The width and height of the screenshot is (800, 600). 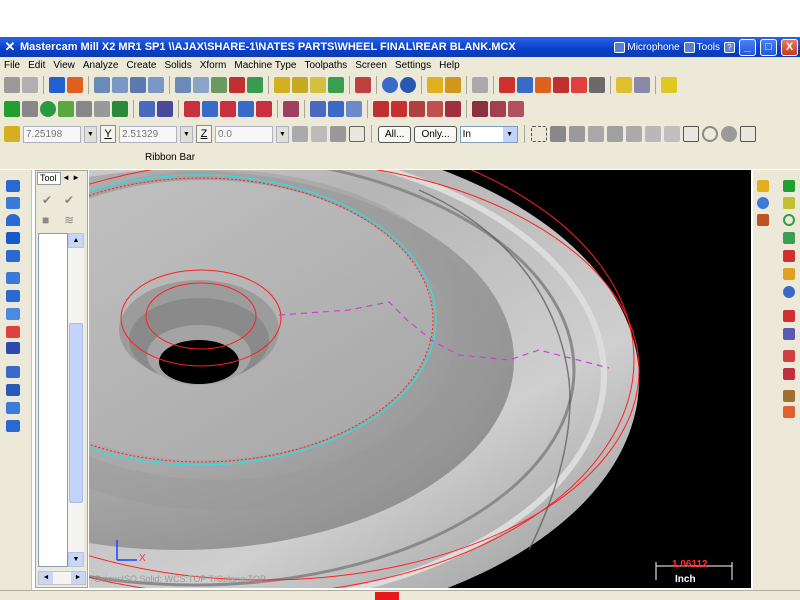 What do you see at coordinates (12, 65) in the screenshot?
I see `menu-file: File` at bounding box center [12, 65].